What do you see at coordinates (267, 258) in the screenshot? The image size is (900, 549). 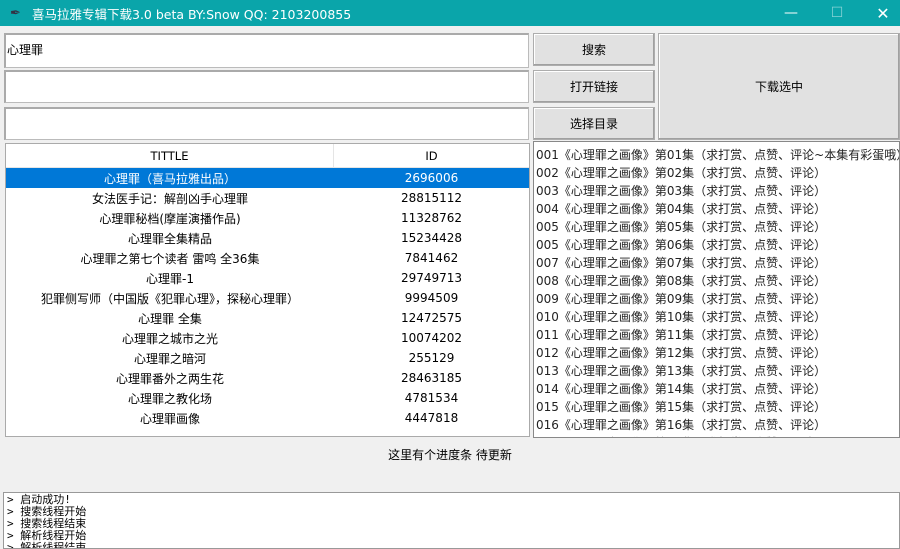 I see `table-row: 心理罪之第七个读者 雷鸣 全36集 7841462` at bounding box center [267, 258].